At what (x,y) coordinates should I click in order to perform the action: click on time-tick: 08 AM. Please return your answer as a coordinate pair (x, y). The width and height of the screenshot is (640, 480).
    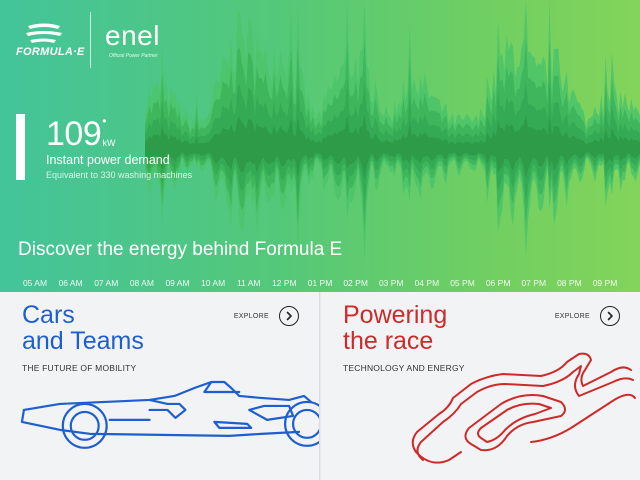
    Looking at the image, I should click on (141, 283).